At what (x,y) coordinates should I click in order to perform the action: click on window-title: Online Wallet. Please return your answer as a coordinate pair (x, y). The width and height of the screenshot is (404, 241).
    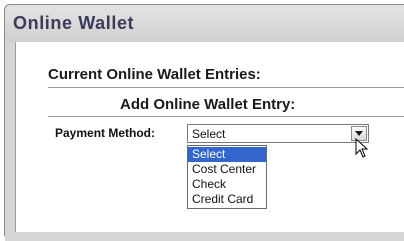
    Looking at the image, I should click on (74, 23).